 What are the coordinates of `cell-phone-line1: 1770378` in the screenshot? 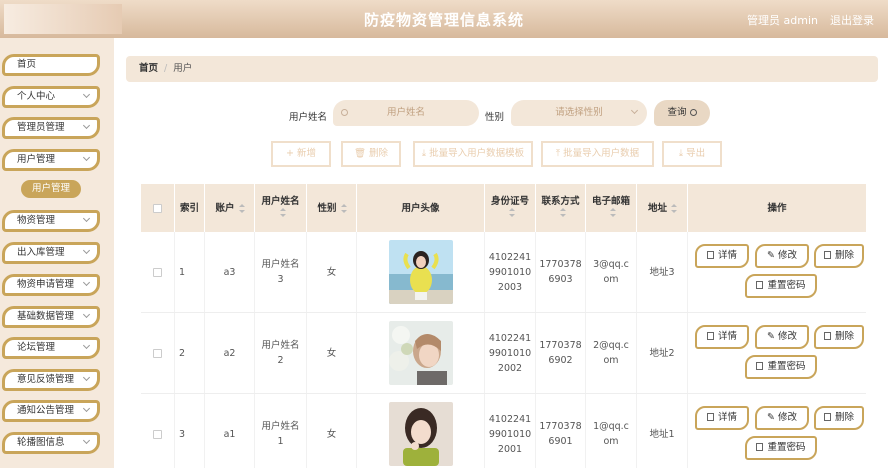 It's located at (560, 426).